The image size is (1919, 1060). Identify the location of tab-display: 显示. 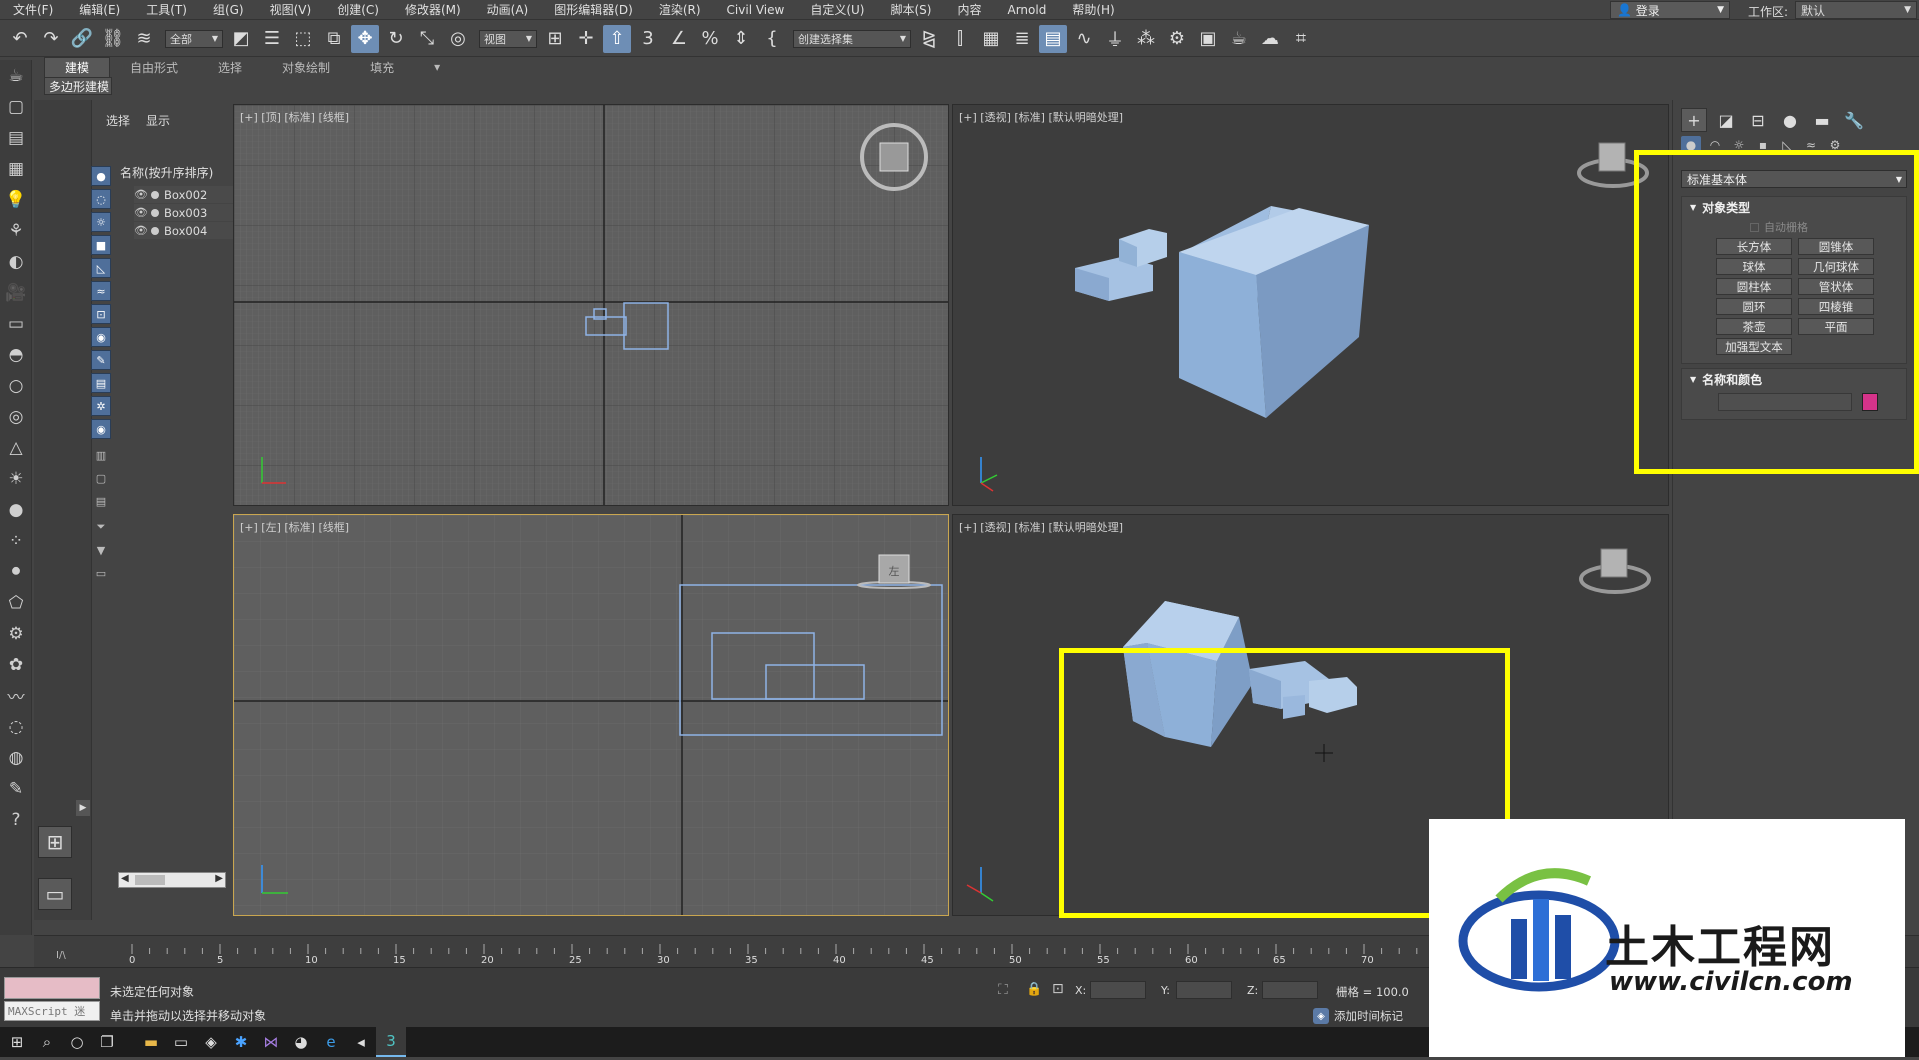
(158, 120).